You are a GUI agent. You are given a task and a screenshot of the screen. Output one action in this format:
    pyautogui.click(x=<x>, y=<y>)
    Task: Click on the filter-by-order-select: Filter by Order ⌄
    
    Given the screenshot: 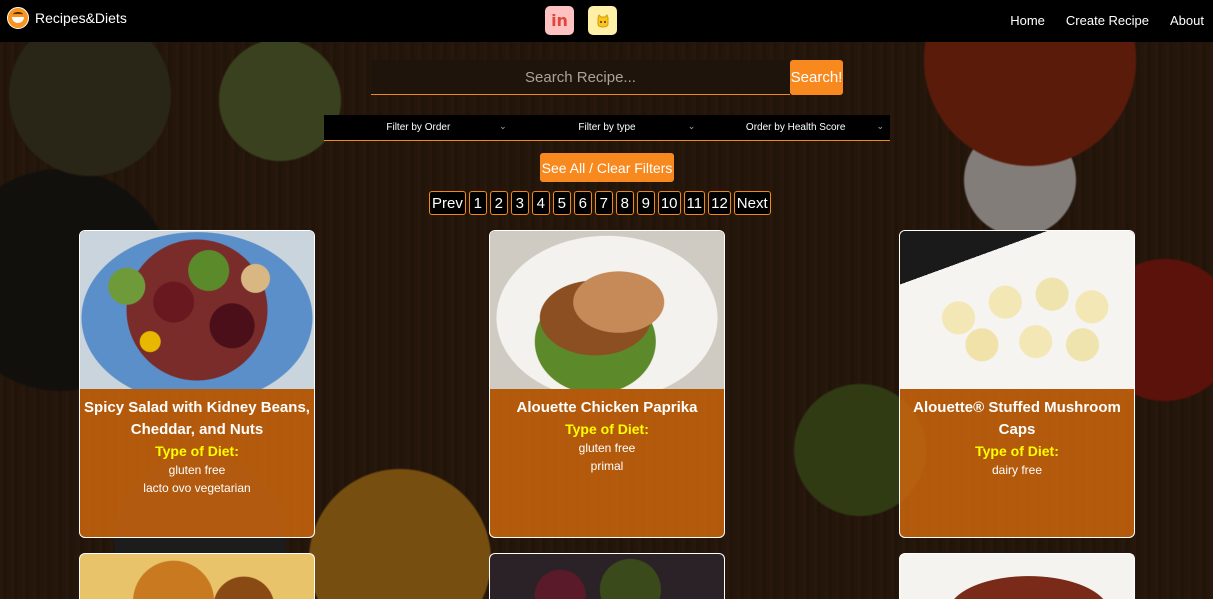 What is the action you would take?
    pyautogui.click(x=418, y=127)
    